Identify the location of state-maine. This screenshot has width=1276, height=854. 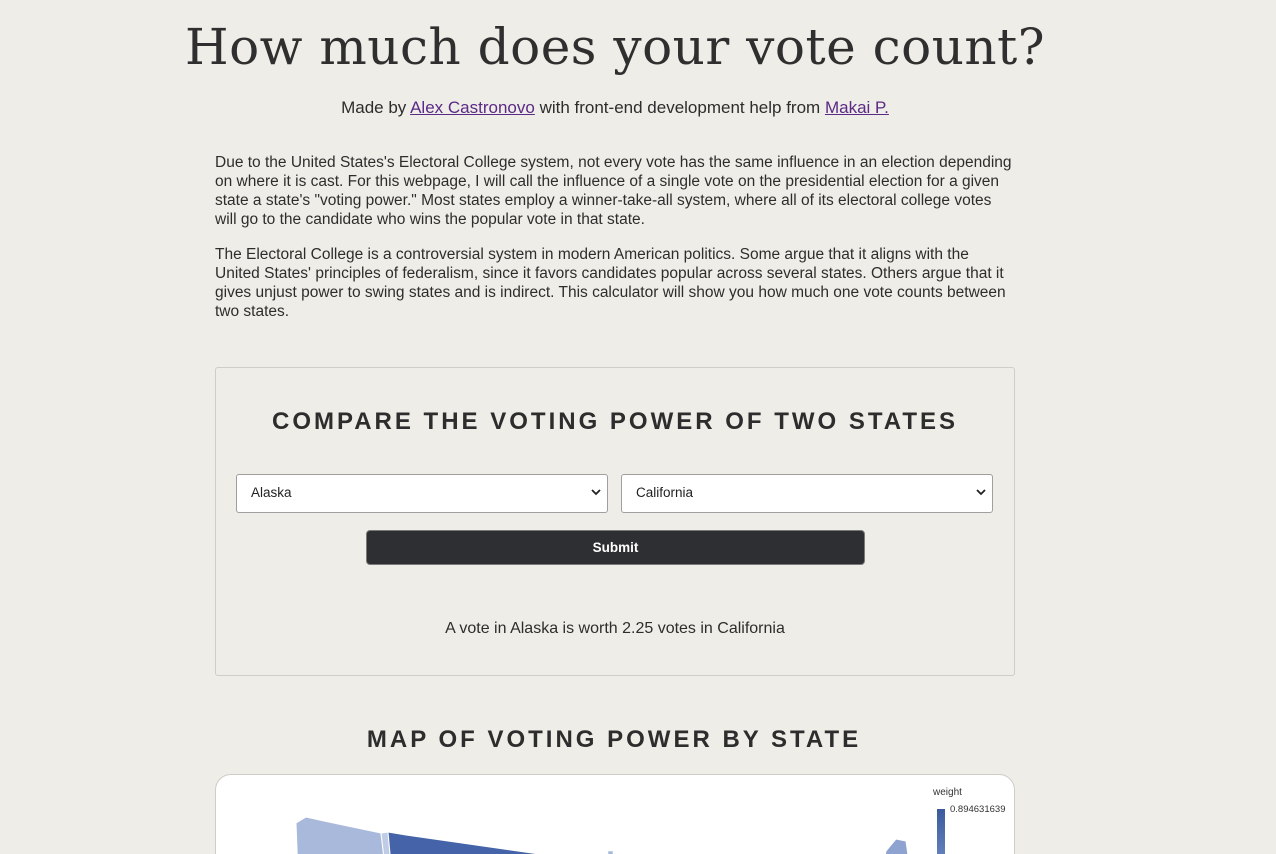
(898, 846).